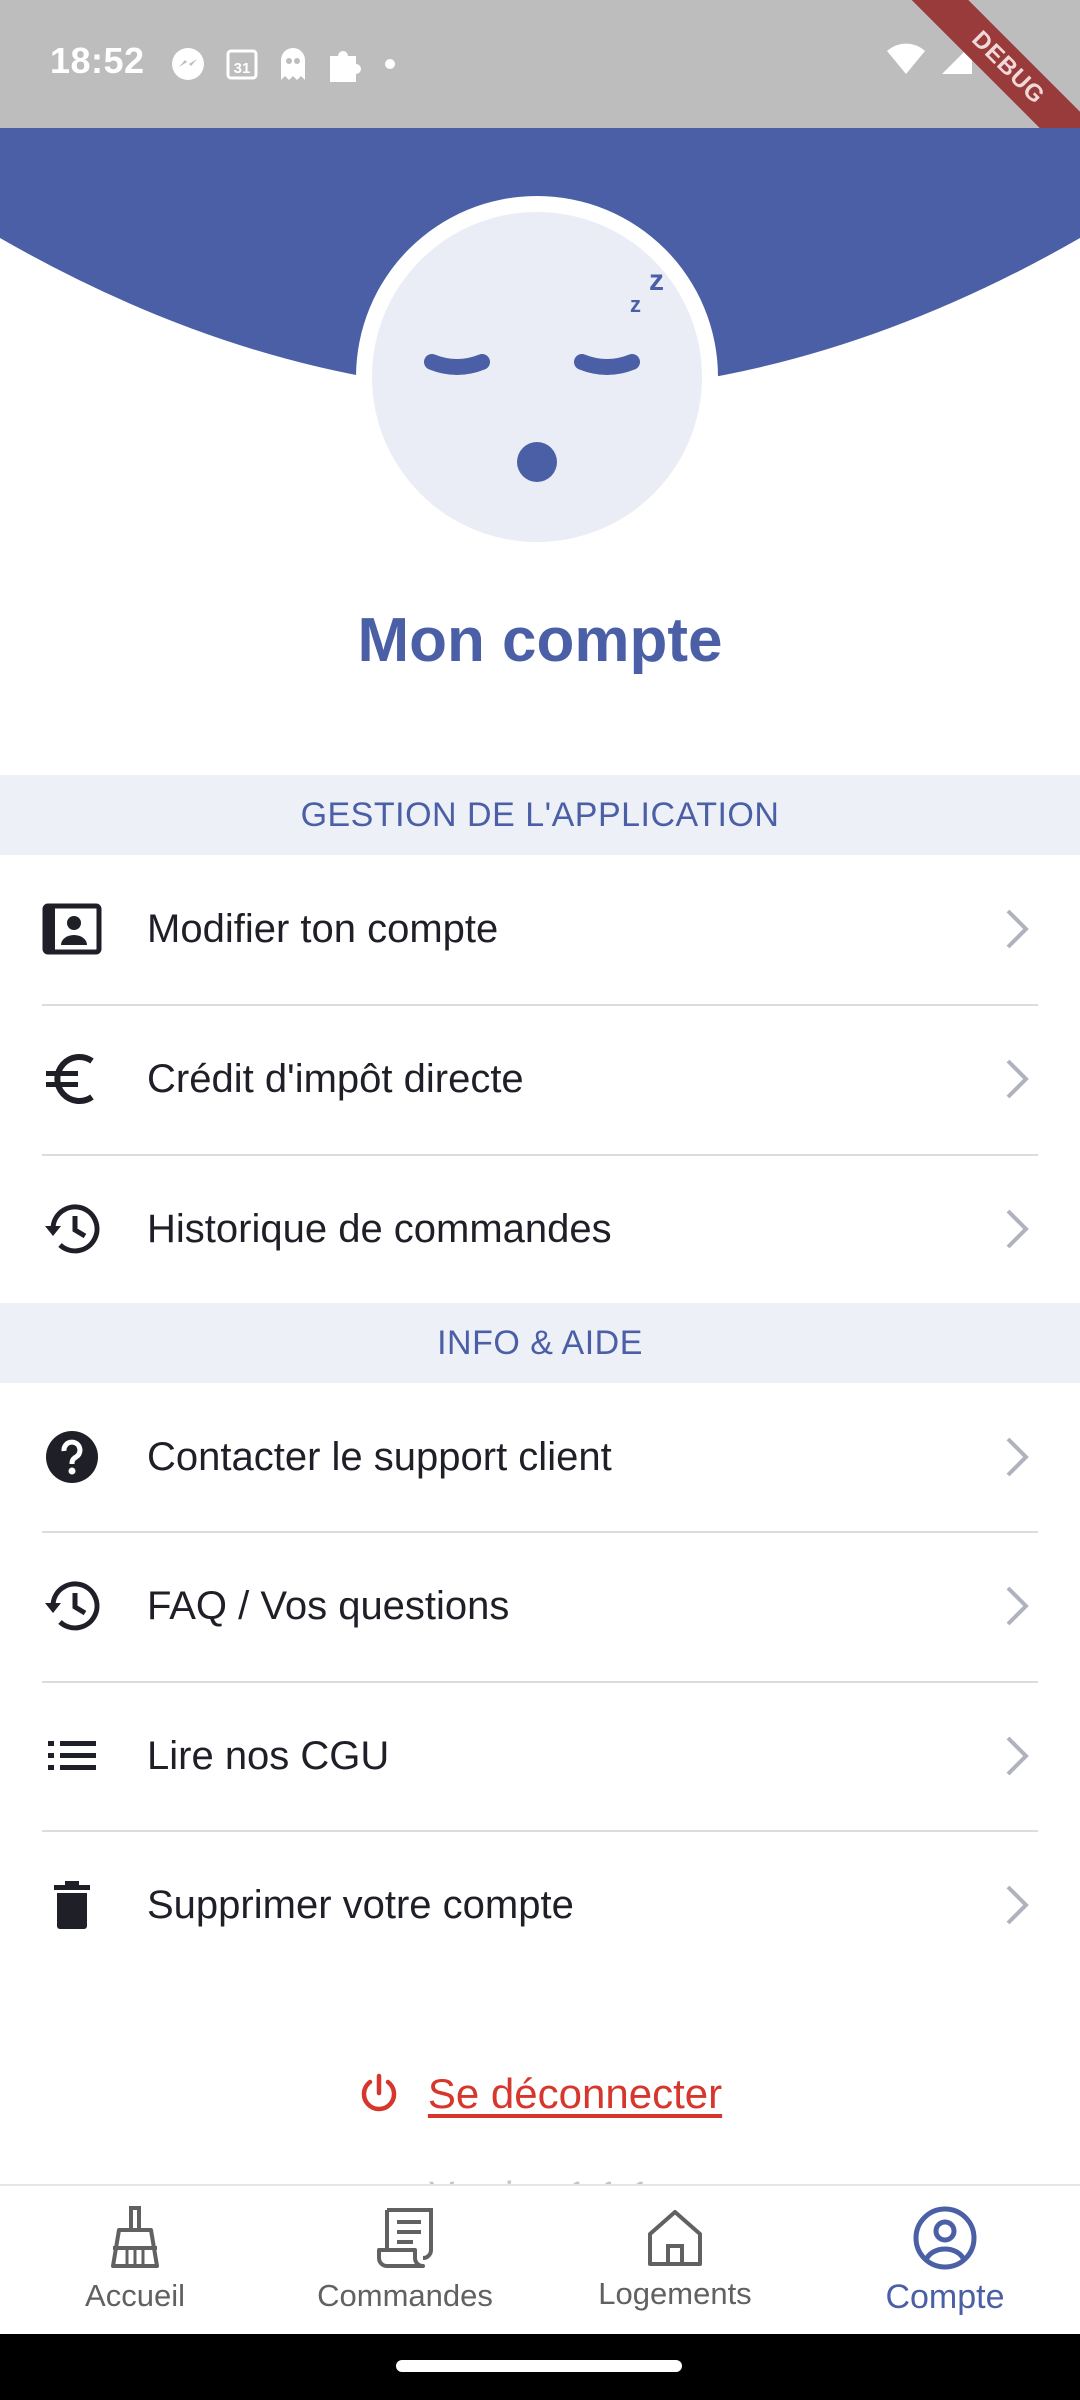 The image size is (1080, 2400). I want to click on ghost-icon, so click(293, 64).